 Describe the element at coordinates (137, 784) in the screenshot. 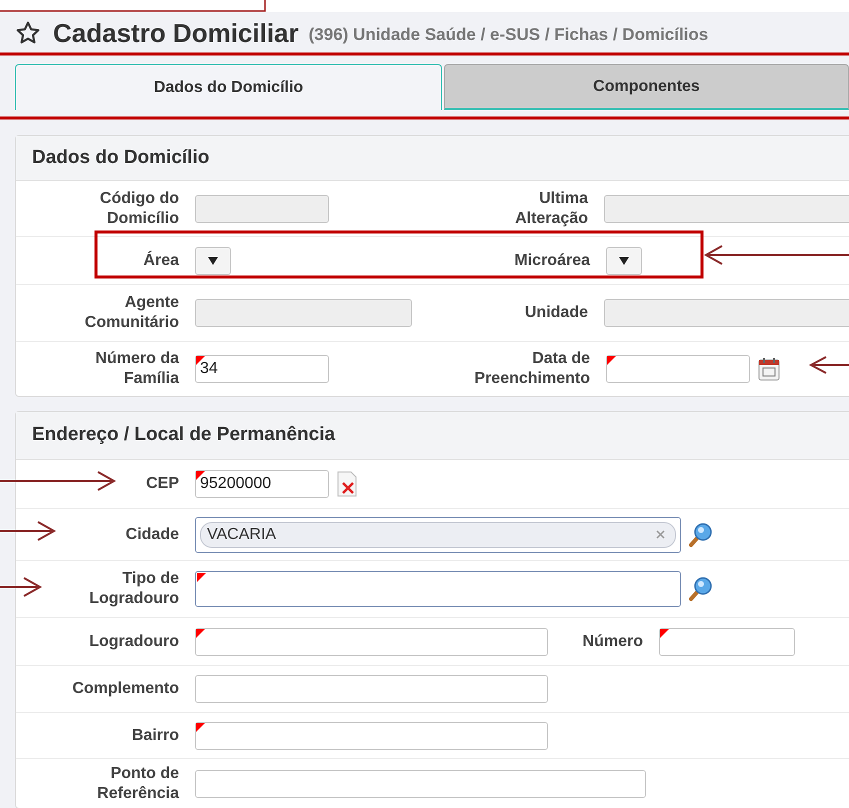

I see `field-label: Ponto de Referência` at that location.